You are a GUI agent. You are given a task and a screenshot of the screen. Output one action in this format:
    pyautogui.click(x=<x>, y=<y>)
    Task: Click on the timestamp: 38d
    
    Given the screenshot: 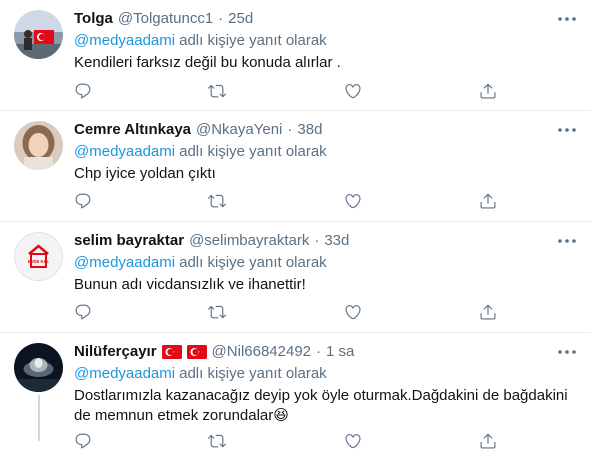 What is the action you would take?
    pyautogui.click(x=309, y=130)
    